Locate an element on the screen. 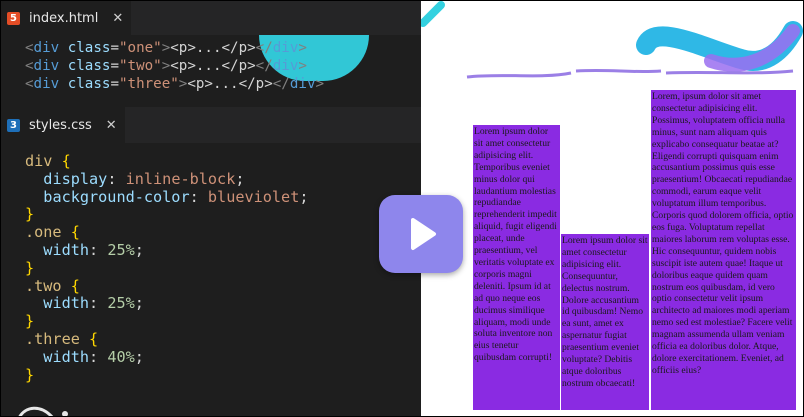  code-line: .one { is located at coordinates (52, 232).